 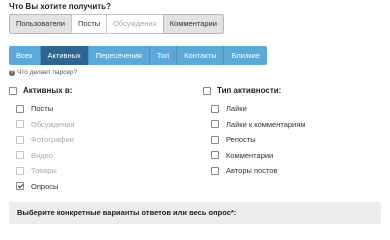 I want to click on polls-checkbox, so click(x=20, y=186).